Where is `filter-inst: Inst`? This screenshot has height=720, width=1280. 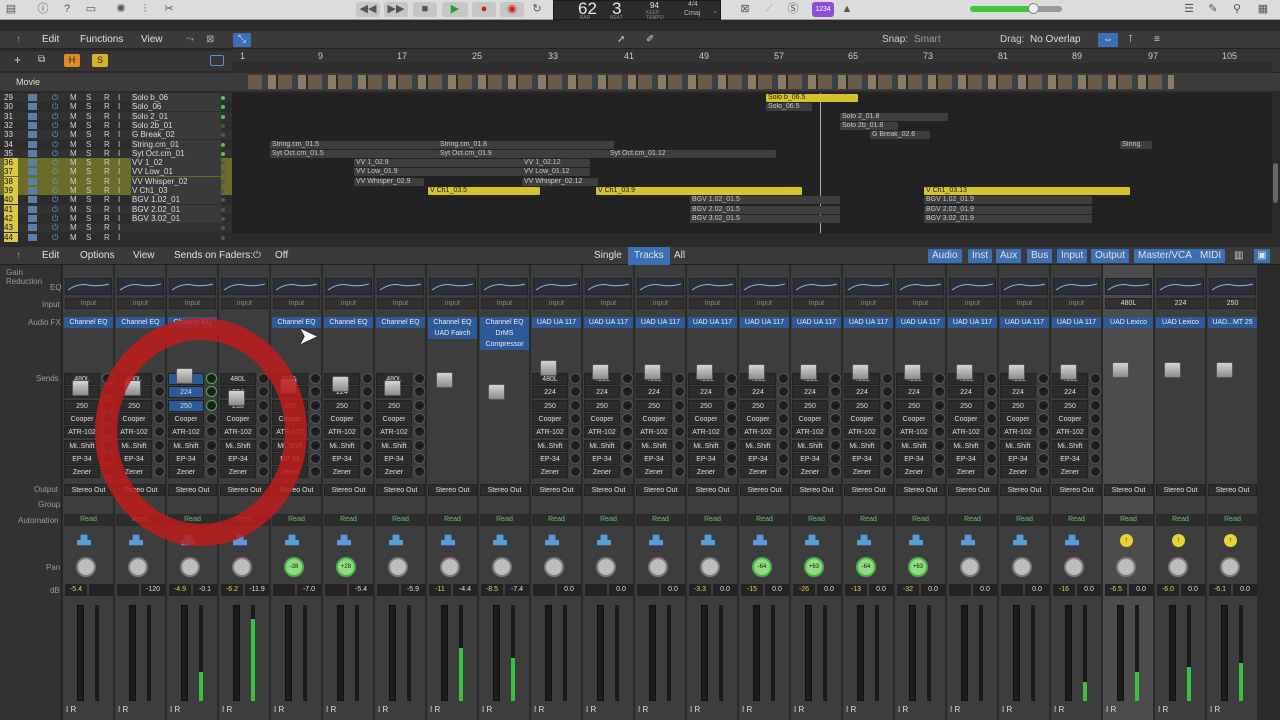
filter-inst: Inst is located at coordinates (980, 256).